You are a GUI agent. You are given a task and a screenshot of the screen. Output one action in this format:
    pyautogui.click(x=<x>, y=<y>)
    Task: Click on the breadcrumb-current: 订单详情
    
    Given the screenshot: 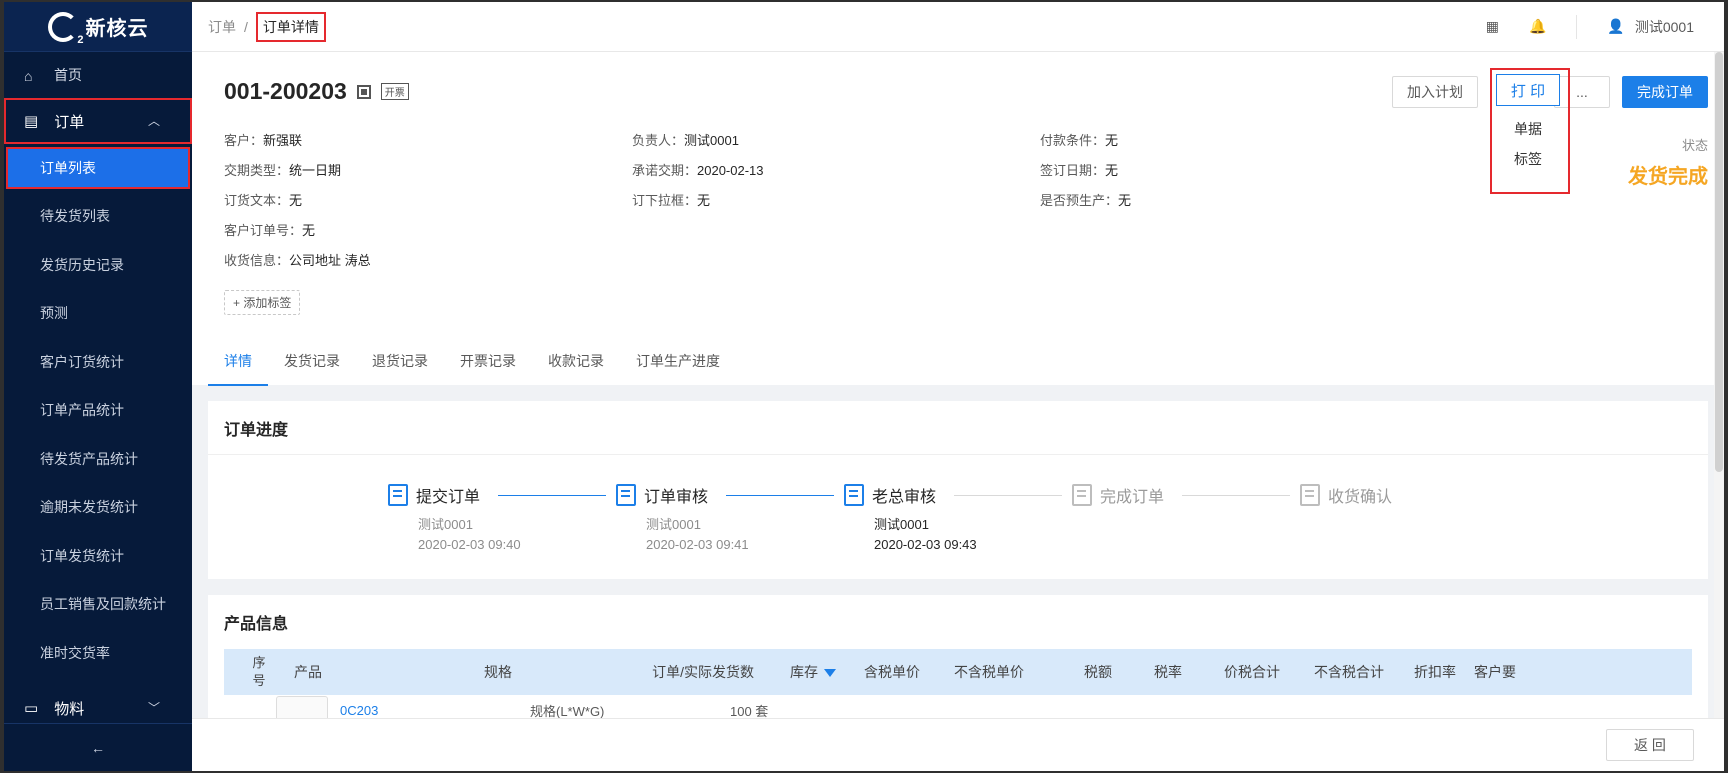 What is the action you would take?
    pyautogui.click(x=290, y=26)
    